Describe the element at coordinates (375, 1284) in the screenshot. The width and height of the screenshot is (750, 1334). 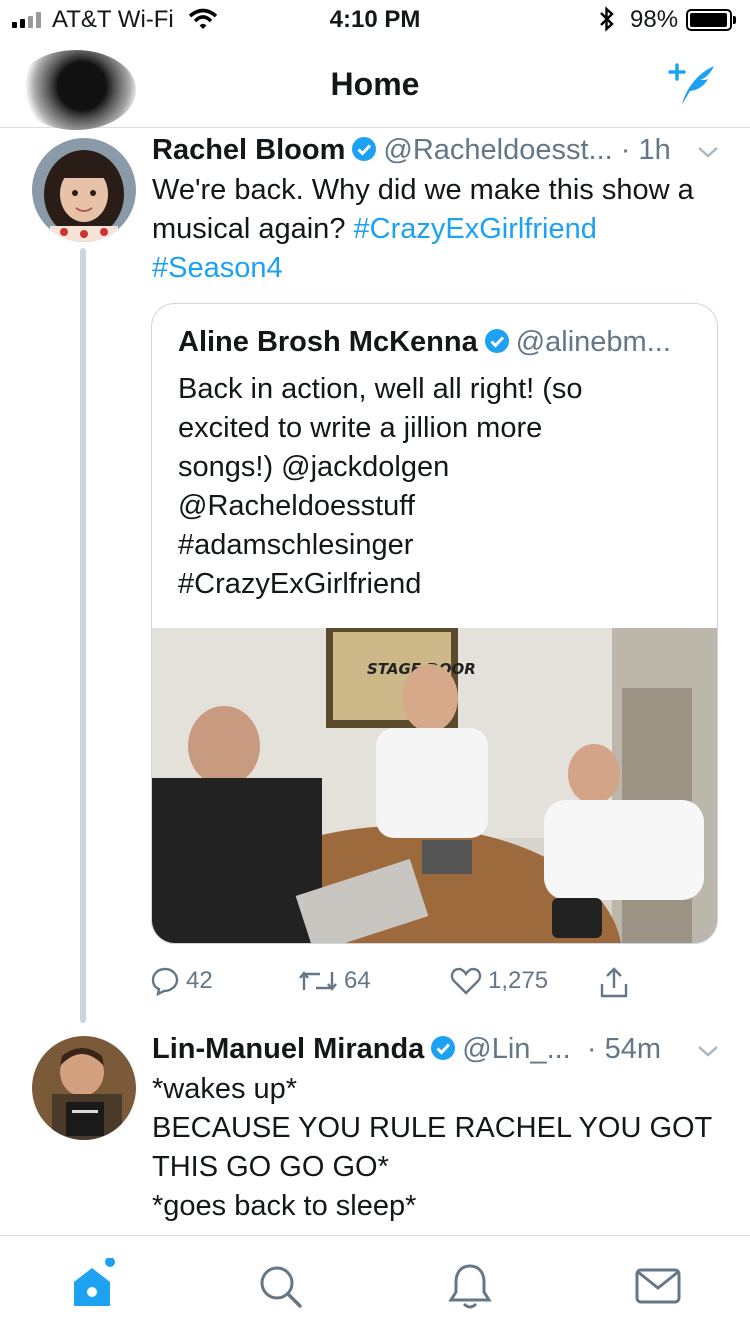
I see `tab-bar` at that location.